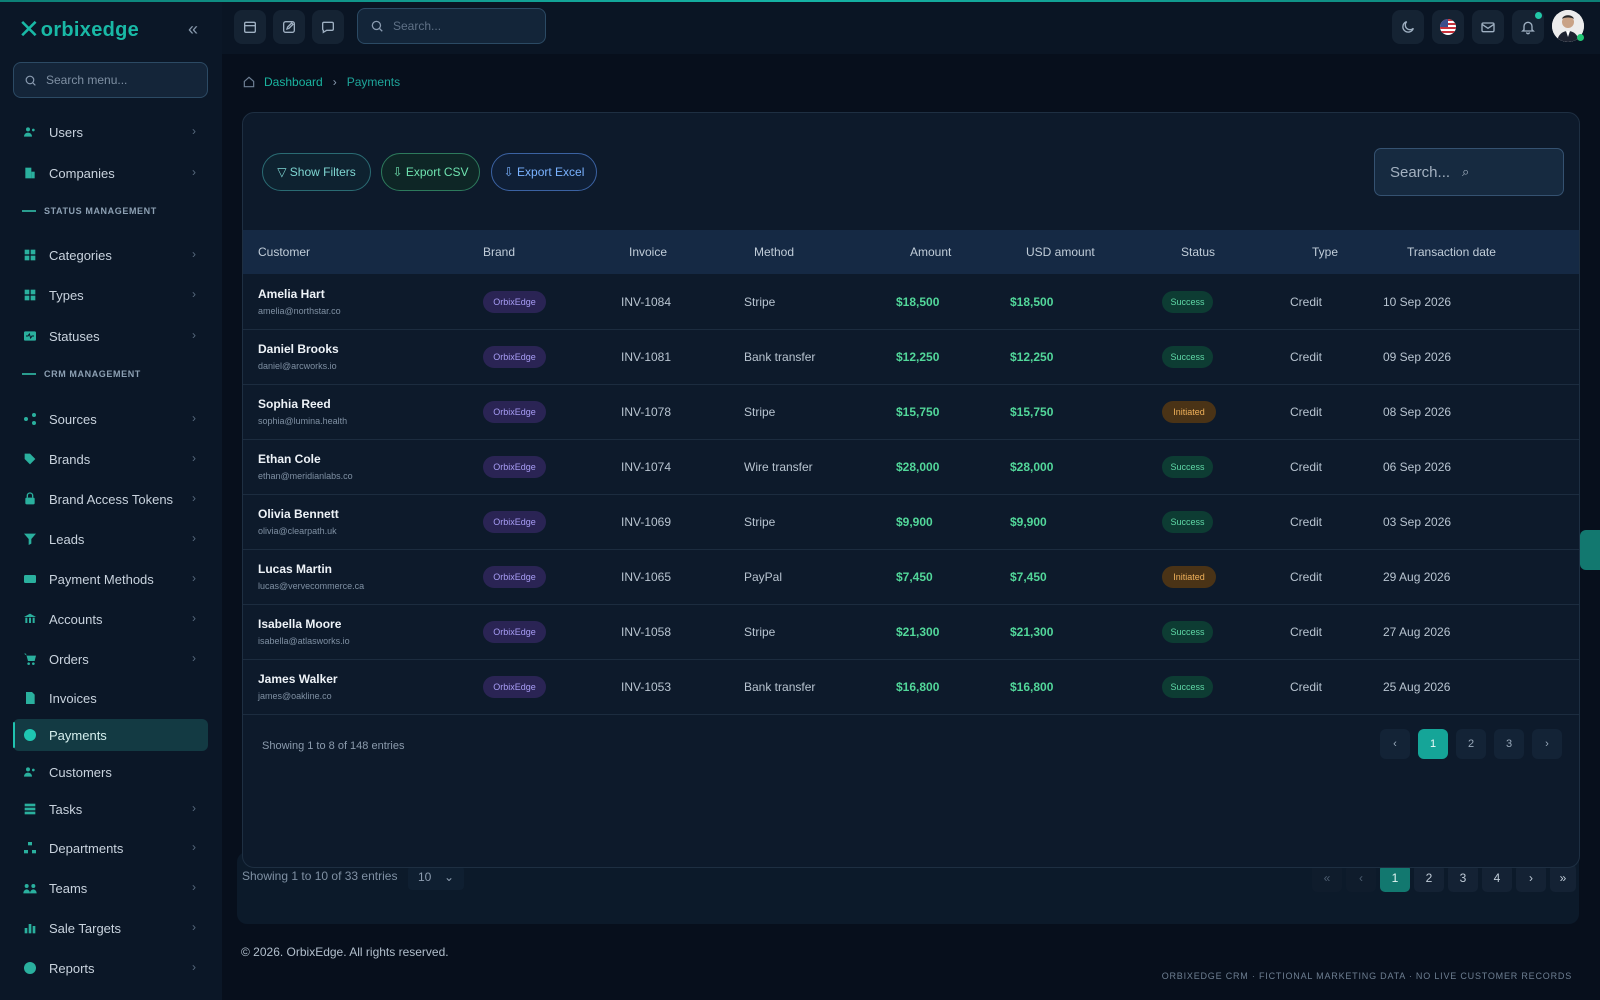  I want to click on sidebar-item-tasks: Tasks ›, so click(110, 809).